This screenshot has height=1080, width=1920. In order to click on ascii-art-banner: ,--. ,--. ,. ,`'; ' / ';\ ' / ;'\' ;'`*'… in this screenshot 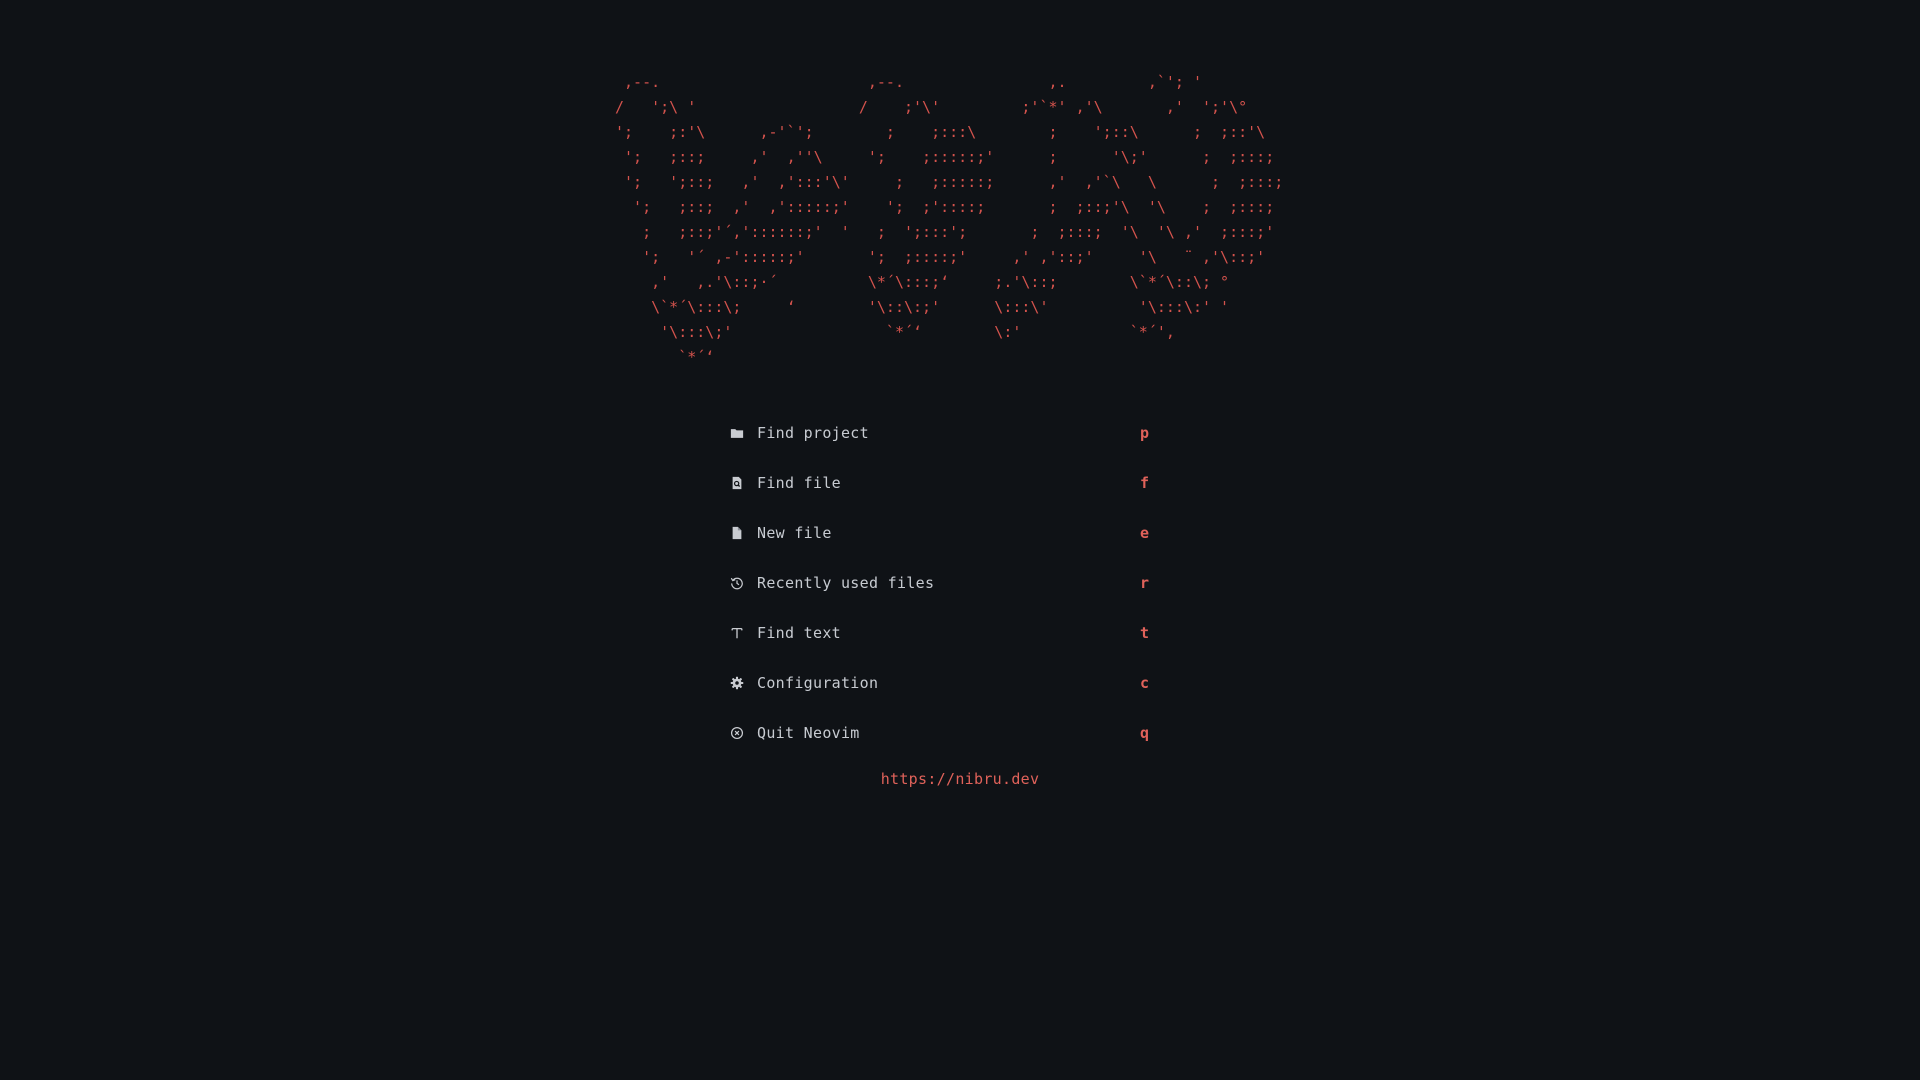, I will do `click(949, 219)`.